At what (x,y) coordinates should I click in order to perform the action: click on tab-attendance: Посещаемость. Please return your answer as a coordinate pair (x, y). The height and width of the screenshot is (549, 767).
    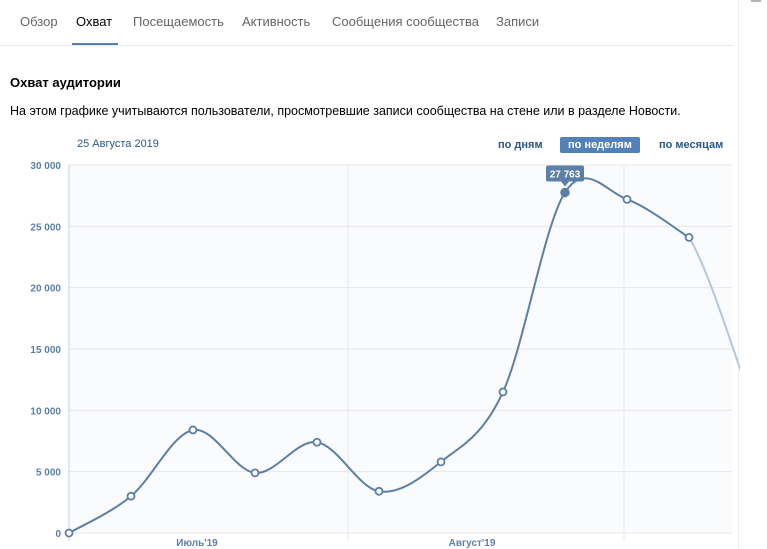
    Looking at the image, I should click on (178, 21).